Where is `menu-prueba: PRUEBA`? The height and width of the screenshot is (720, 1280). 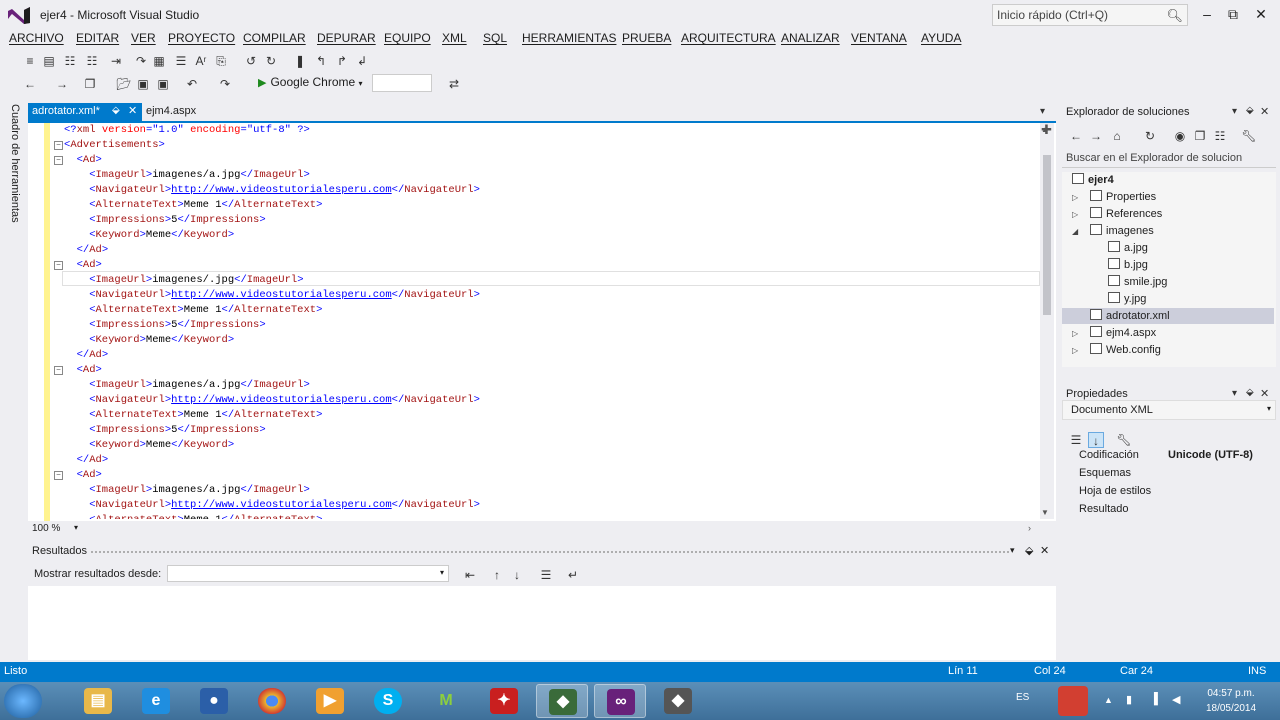 menu-prueba: PRUEBA is located at coordinates (646, 38).